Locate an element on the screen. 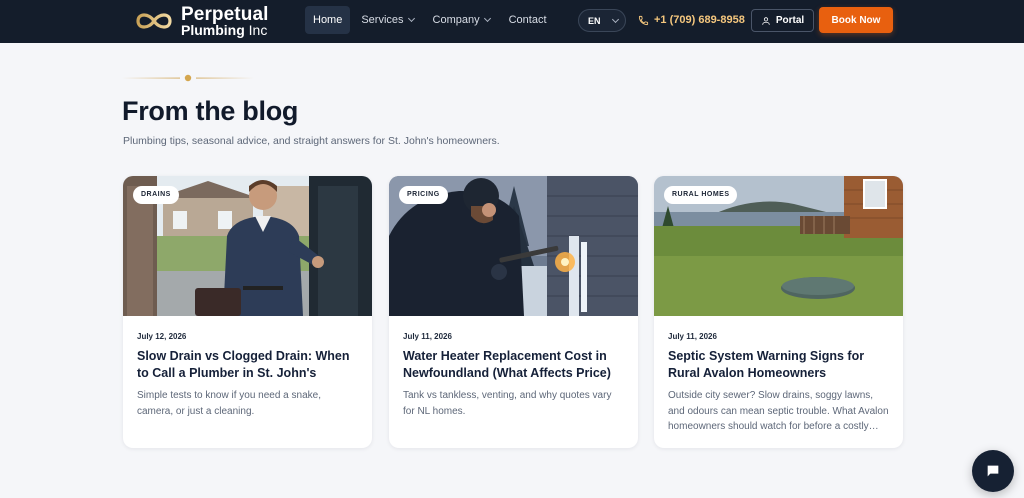  chat-bubble-icon is located at coordinates (993, 471).